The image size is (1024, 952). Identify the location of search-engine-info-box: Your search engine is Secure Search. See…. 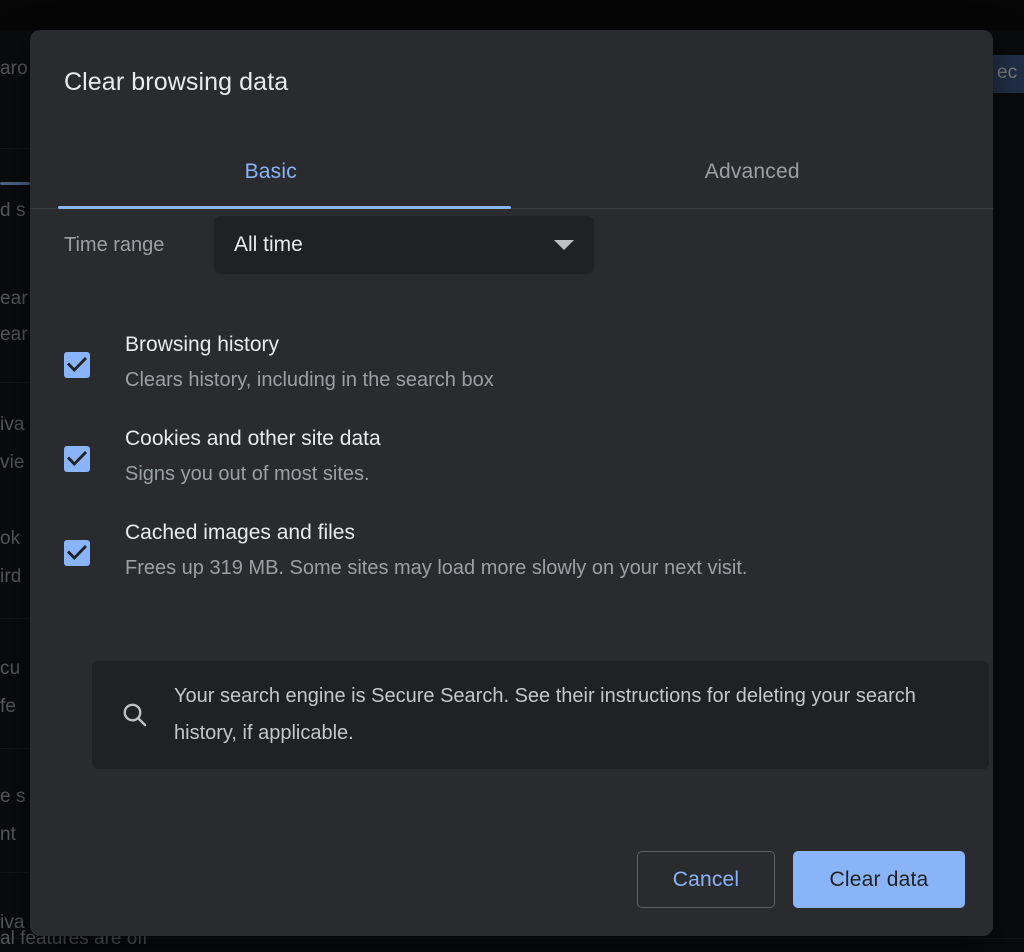
(540, 715).